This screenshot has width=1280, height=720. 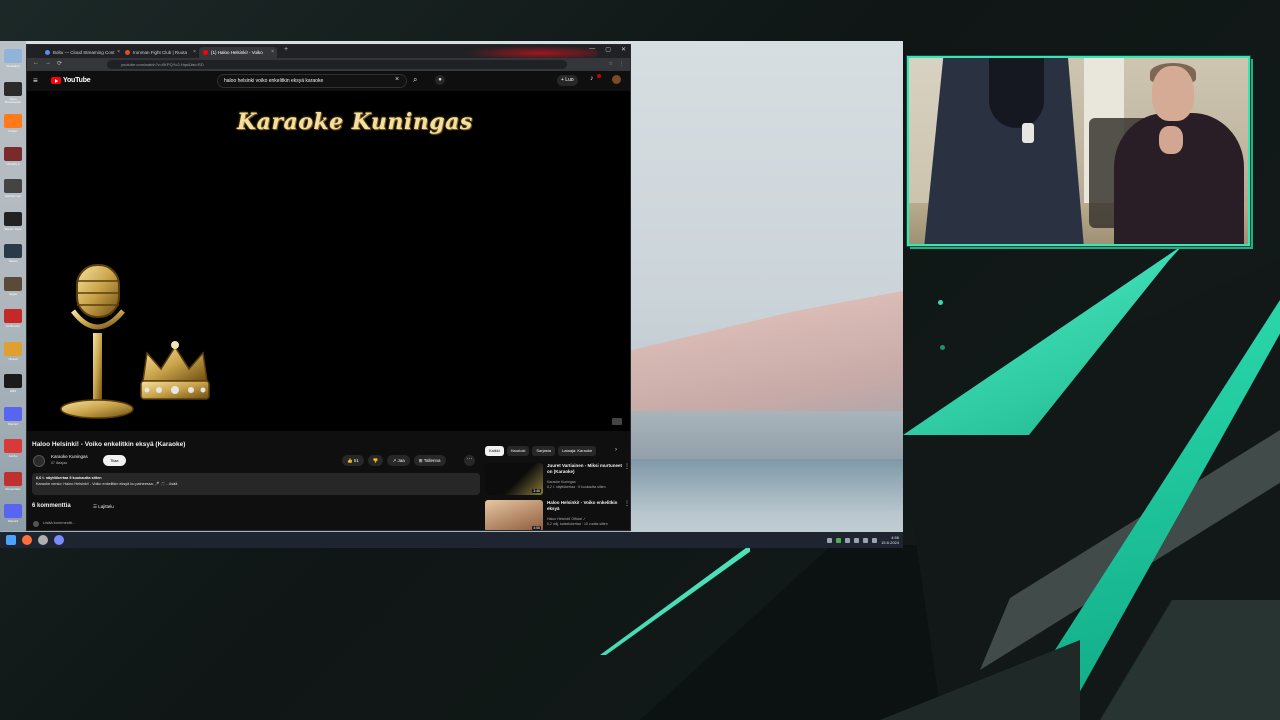 What do you see at coordinates (514, 515) in the screenshot?
I see `recommended-thumbnail: 4:06` at bounding box center [514, 515].